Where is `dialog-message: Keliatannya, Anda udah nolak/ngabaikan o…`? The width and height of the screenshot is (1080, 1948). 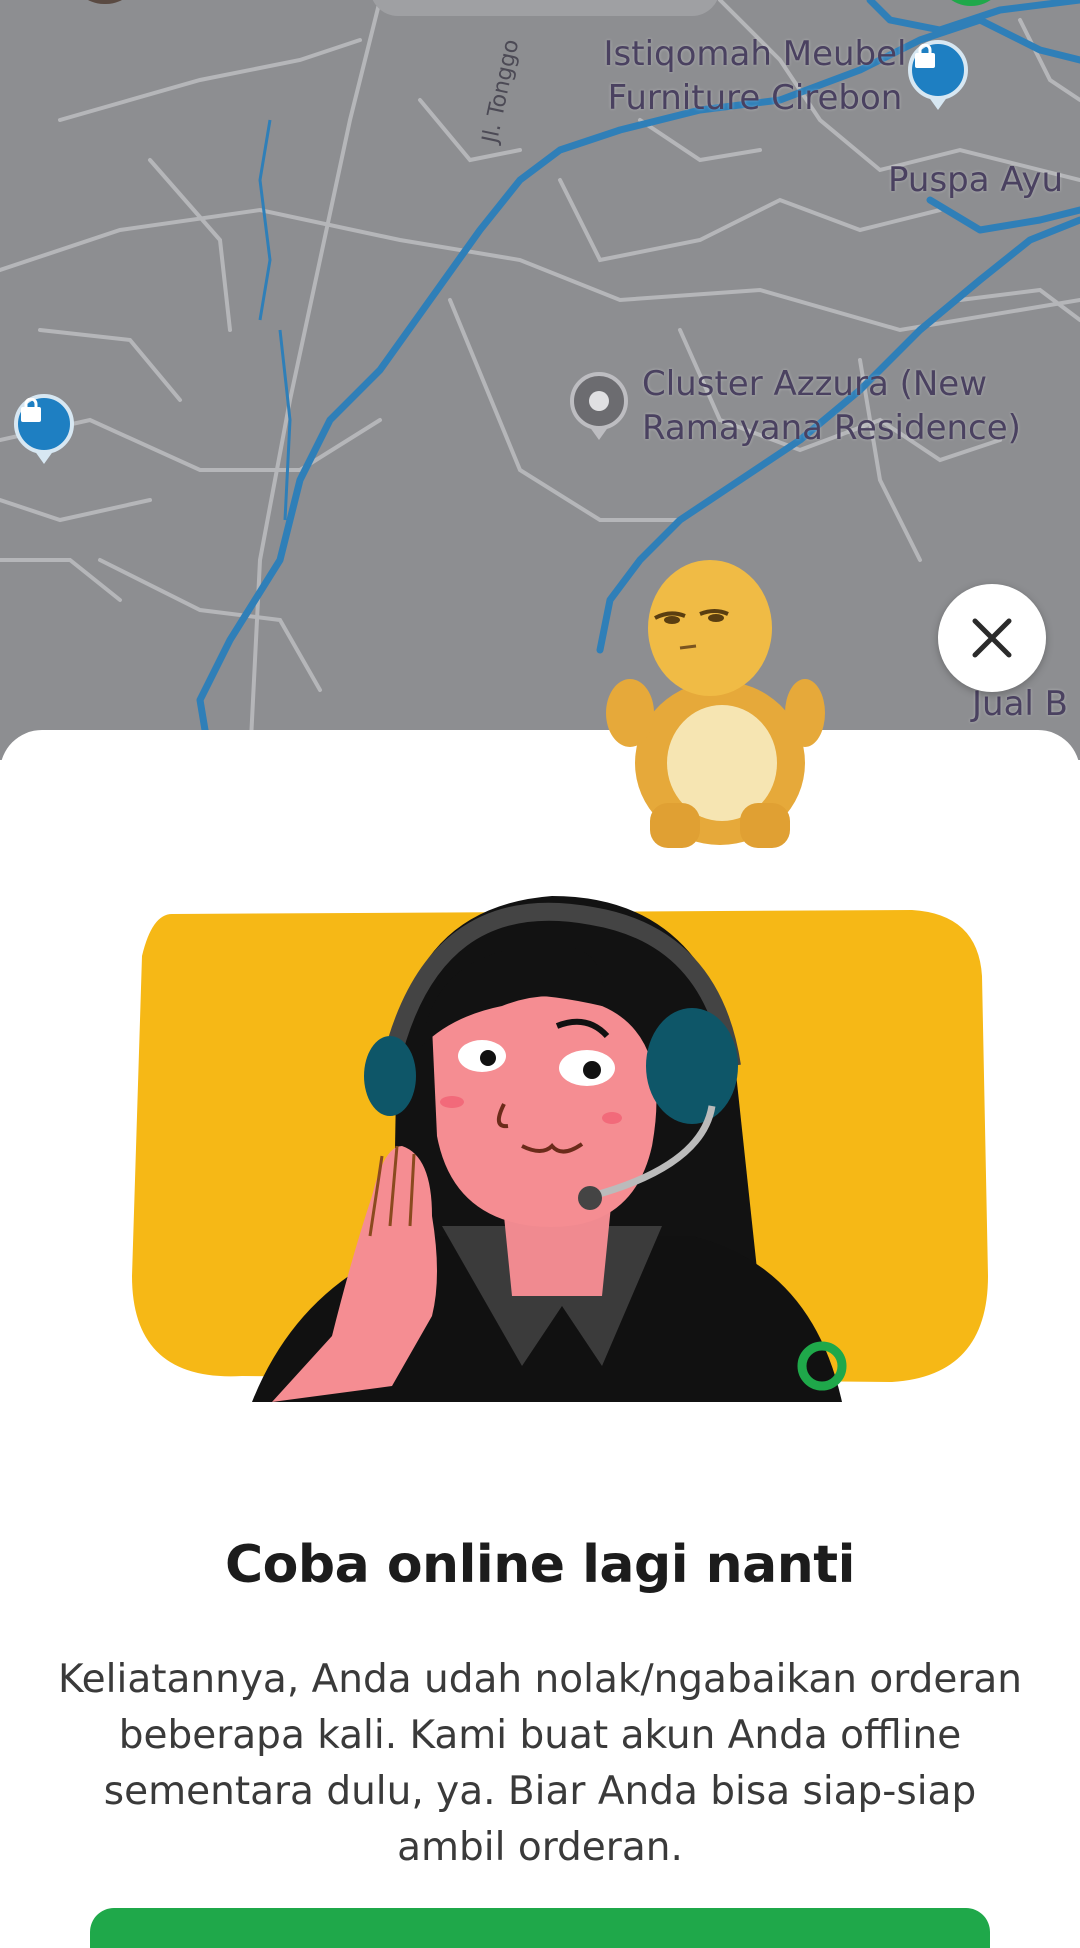
dialog-message: Keliatannya, Anda udah nolak/ngabaikan o… is located at coordinates (540, 1763).